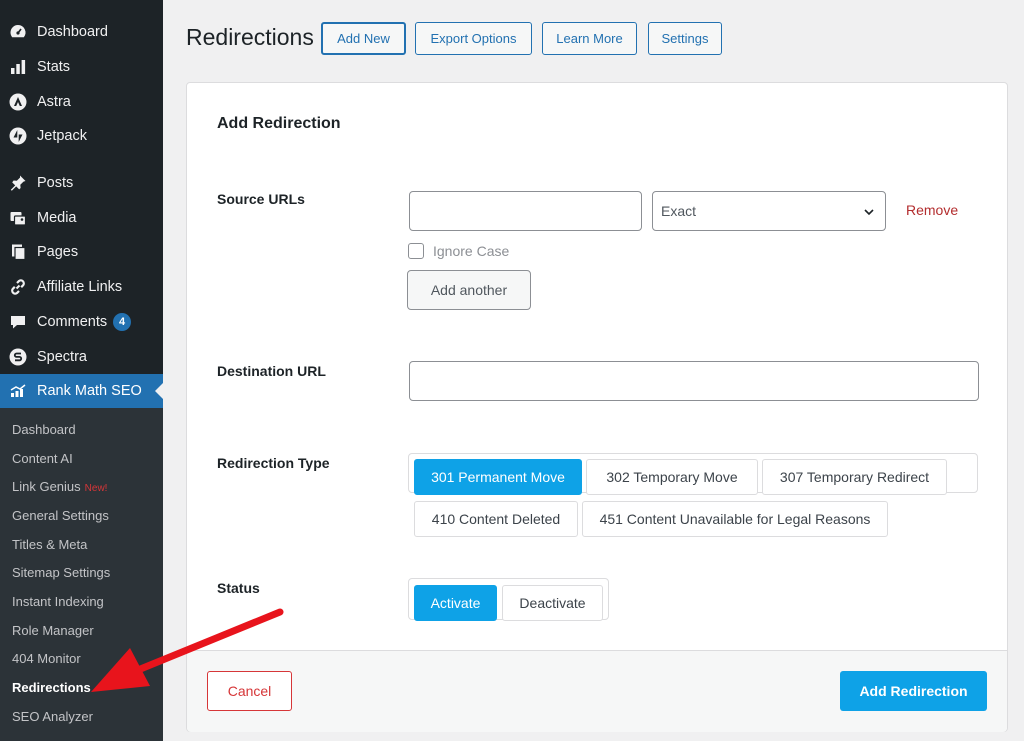 The image size is (1024, 741). I want to click on submenu-item-link-genius: Link Genius New!, so click(59, 487).